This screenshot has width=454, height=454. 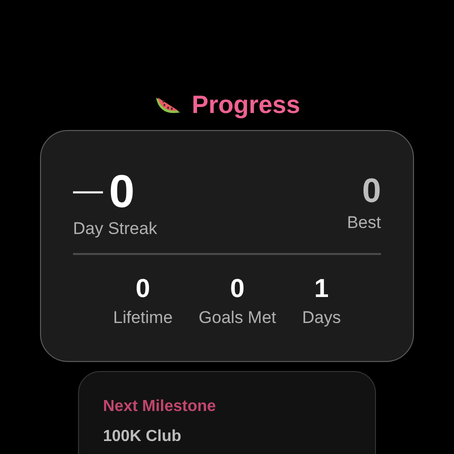 I want to click on stat-label: Goals Met, so click(x=237, y=318).